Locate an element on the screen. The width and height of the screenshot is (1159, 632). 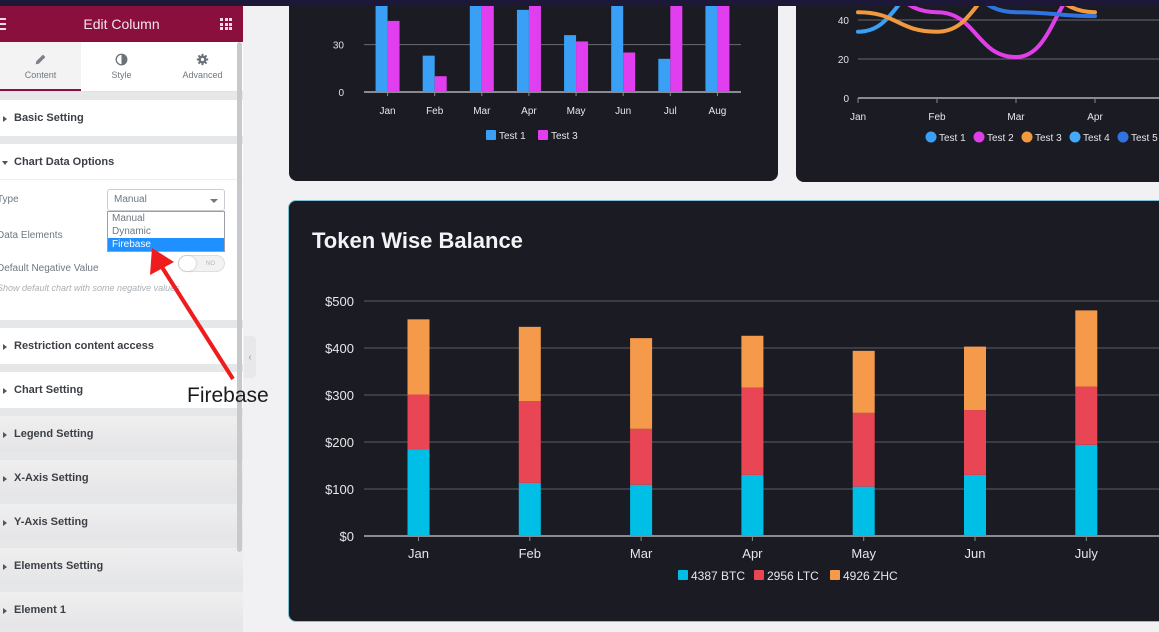
data-elements-label: Data Elements is located at coordinates (31, 235).